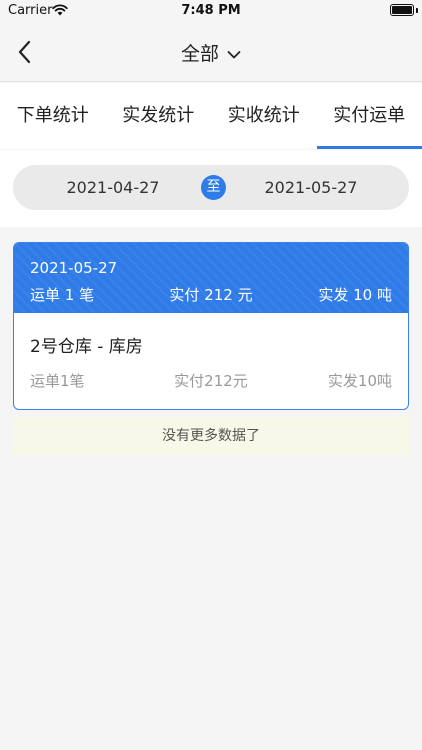  What do you see at coordinates (211, 294) in the screenshot?
I see `record-summary: 运单 1 笔 实付 212 元 实发 10 吨` at bounding box center [211, 294].